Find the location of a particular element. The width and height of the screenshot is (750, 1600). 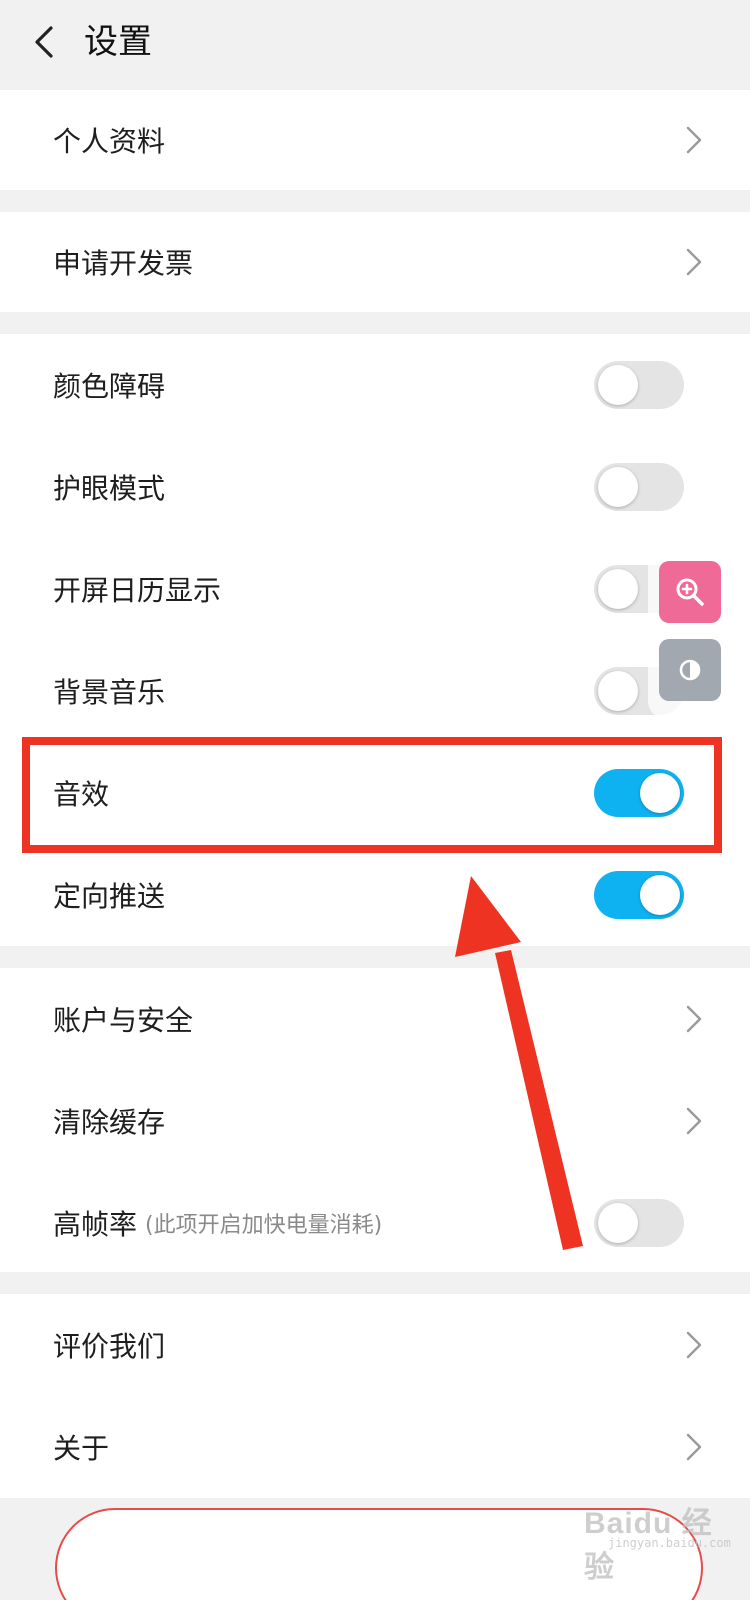

baidu-watermark: Baidu 经验 jingyan.baidu.com is located at coordinates (652, 1537).